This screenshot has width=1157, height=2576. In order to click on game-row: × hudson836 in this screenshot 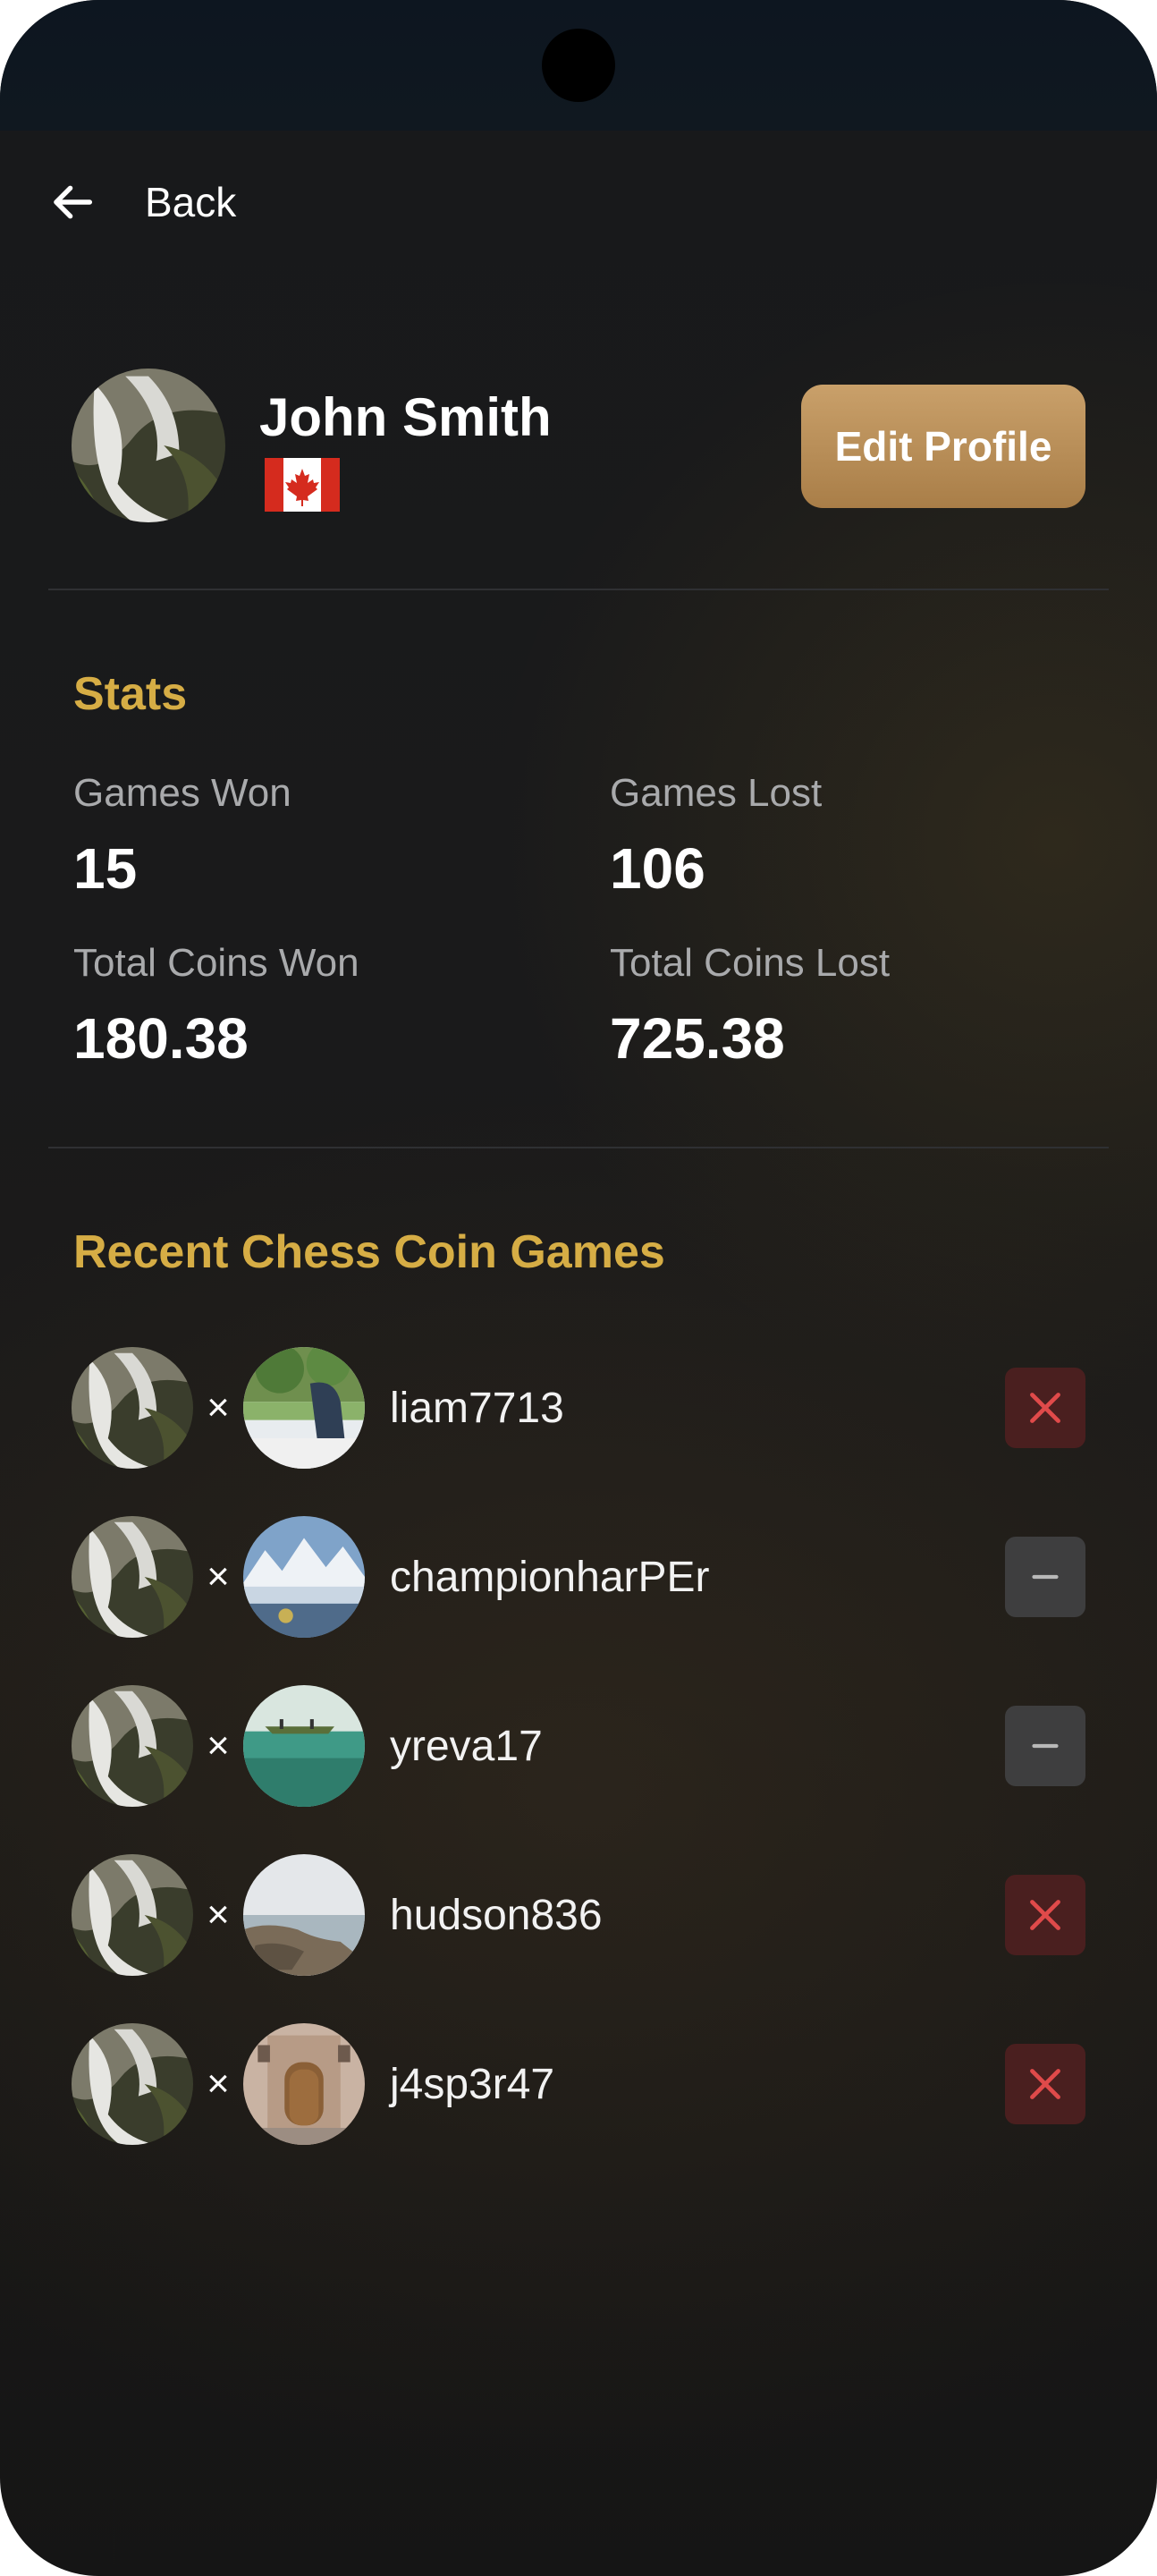, I will do `click(578, 1915)`.